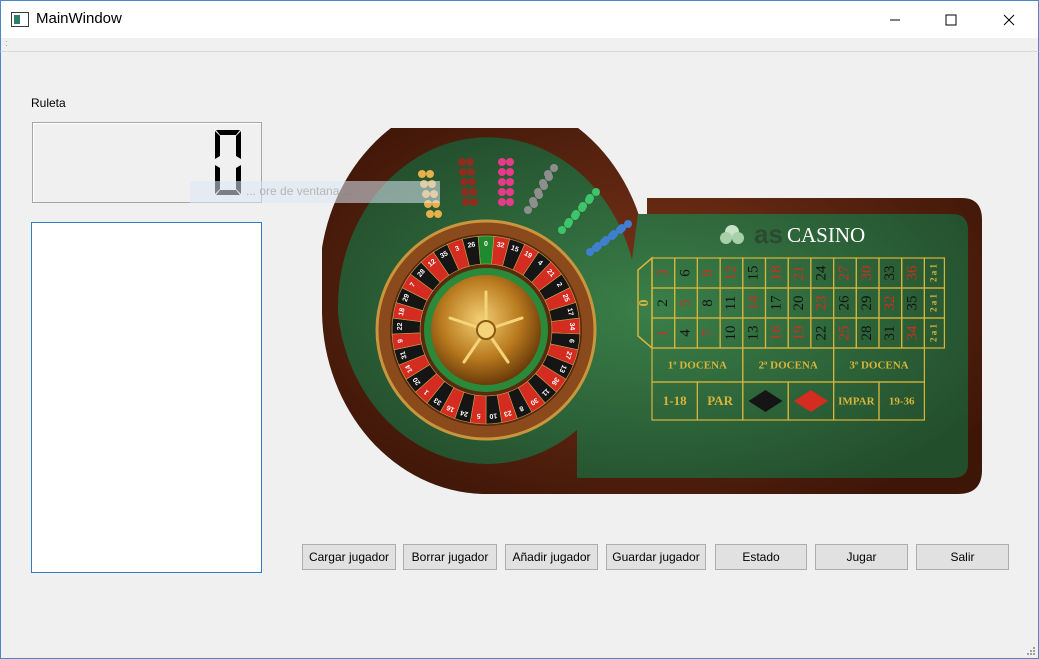 This screenshot has height=659, width=1039. I want to click on maximize-icon, so click(951, 19).